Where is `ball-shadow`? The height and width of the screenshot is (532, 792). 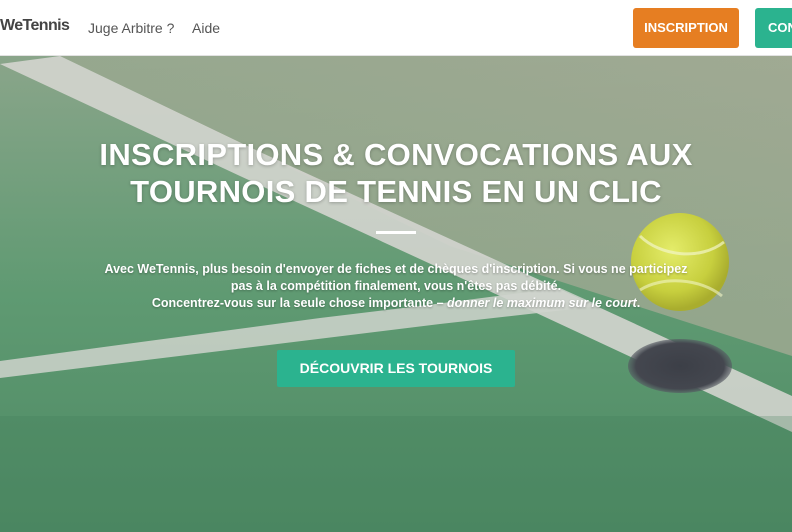
ball-shadow is located at coordinates (680, 366).